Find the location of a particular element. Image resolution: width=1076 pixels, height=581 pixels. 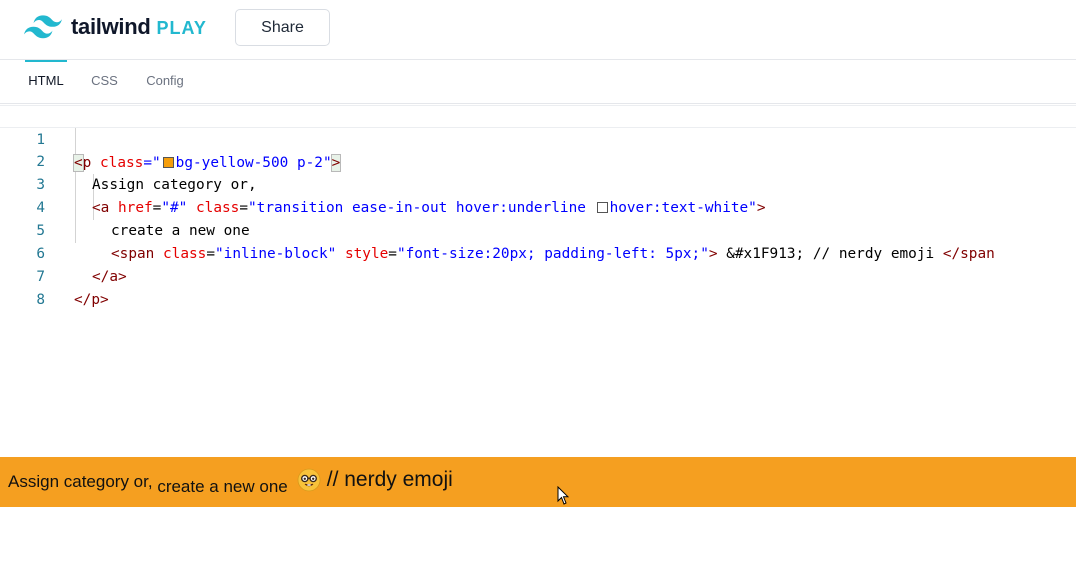

code-line-4: 4 create a new one is located at coordinates (538, 206).